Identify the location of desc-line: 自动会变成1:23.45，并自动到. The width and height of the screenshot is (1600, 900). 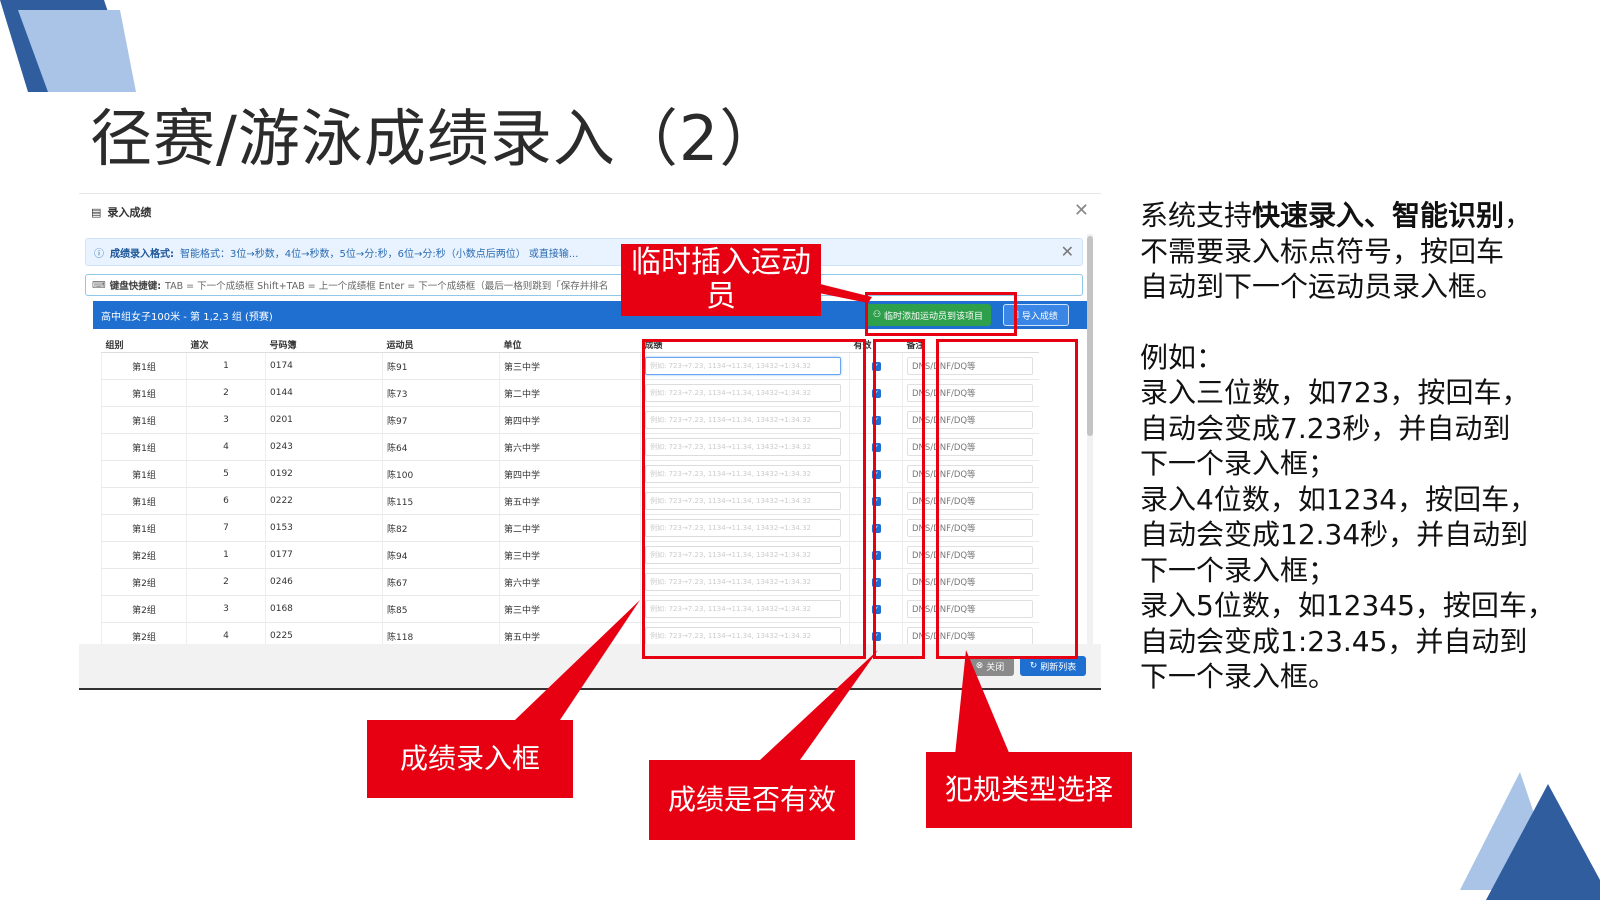
(1334, 641).